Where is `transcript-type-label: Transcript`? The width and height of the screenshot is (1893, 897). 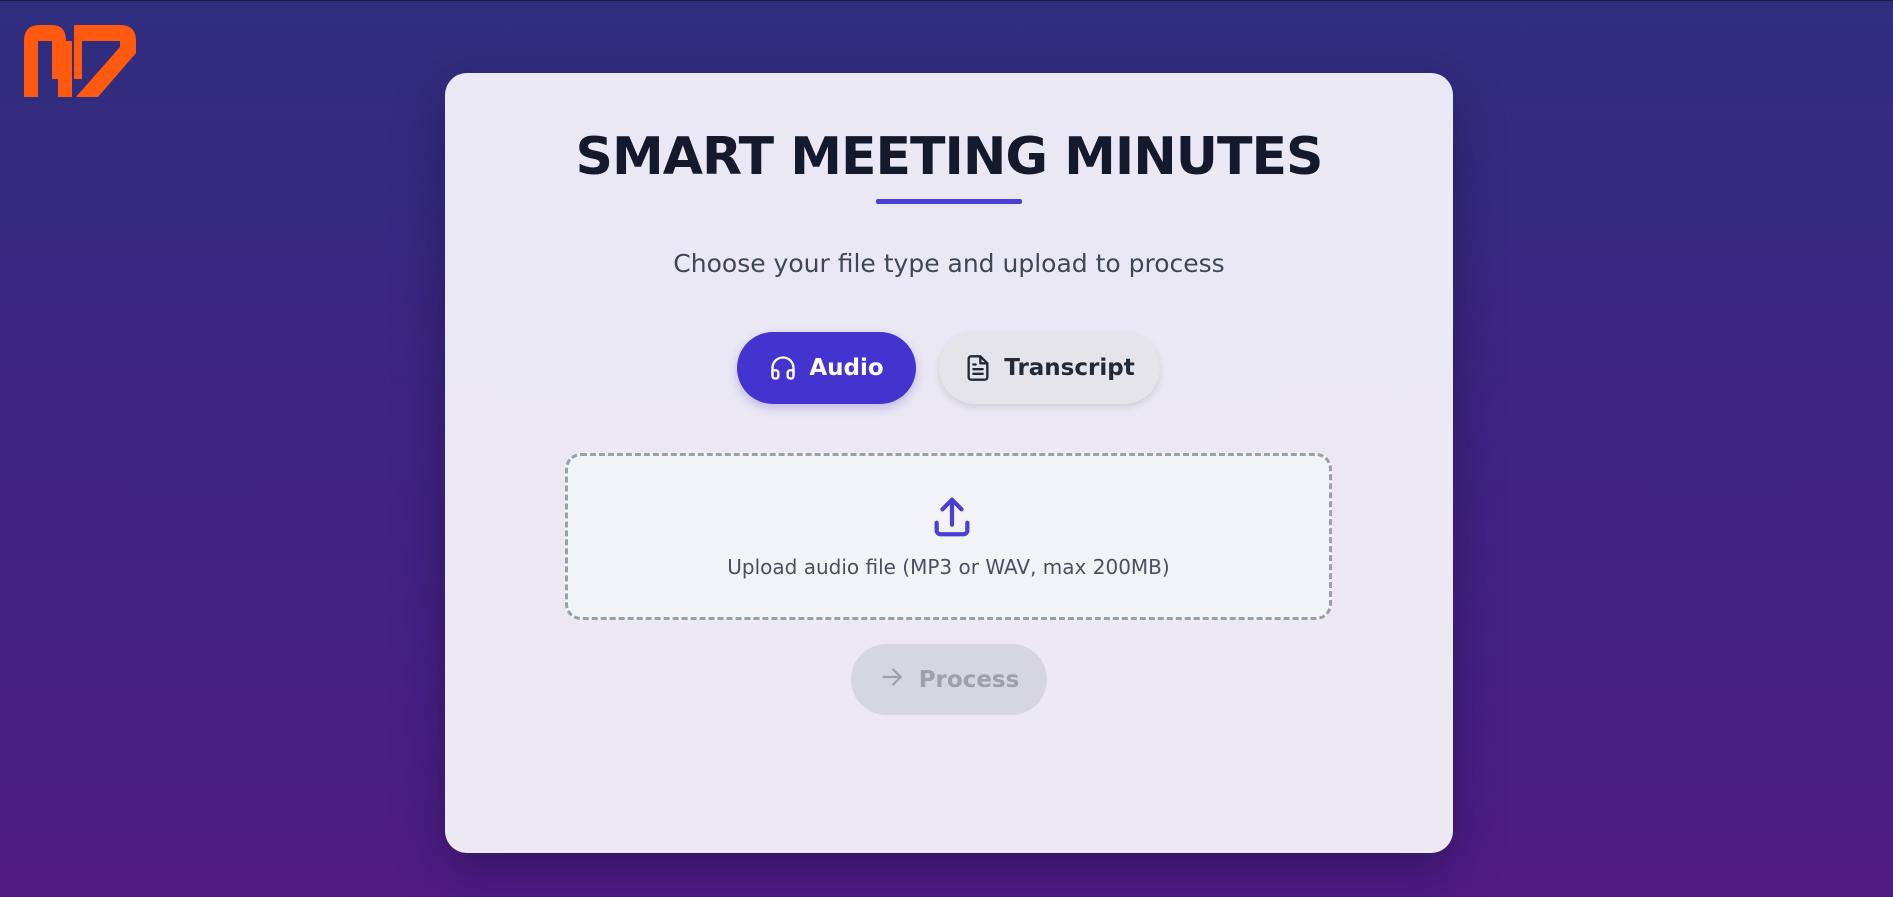
transcript-type-label: Transcript is located at coordinates (1069, 368).